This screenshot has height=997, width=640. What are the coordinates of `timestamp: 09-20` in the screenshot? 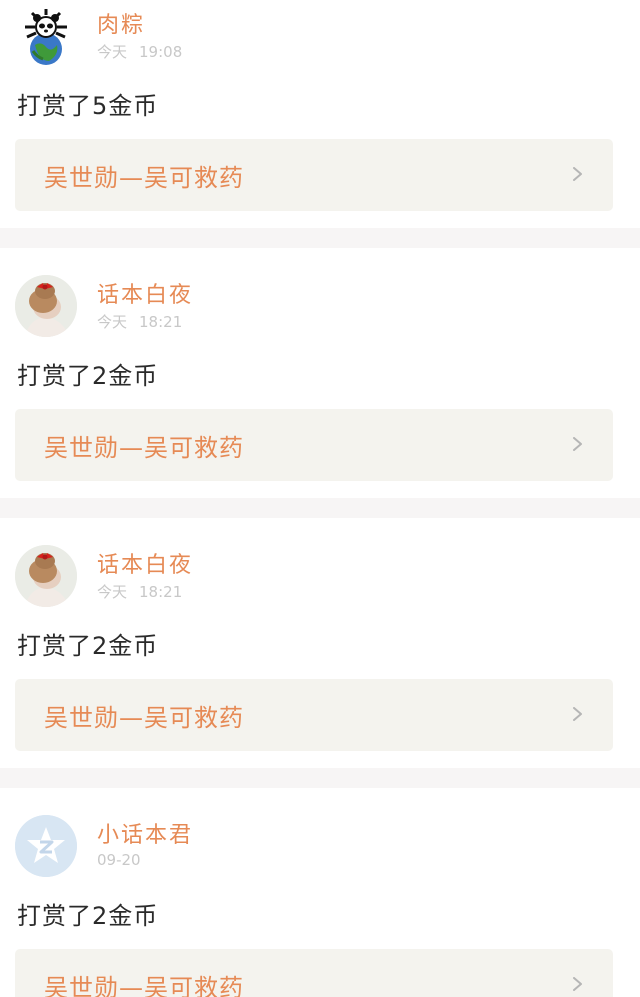 It's located at (119, 860).